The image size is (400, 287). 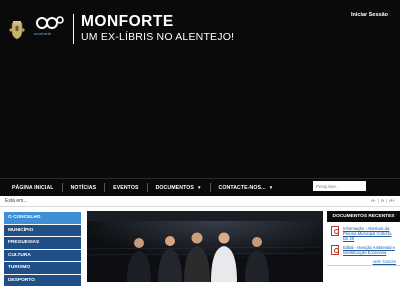 What do you see at coordinates (392, 200) in the screenshot?
I see `text-size-increase: A+` at bounding box center [392, 200].